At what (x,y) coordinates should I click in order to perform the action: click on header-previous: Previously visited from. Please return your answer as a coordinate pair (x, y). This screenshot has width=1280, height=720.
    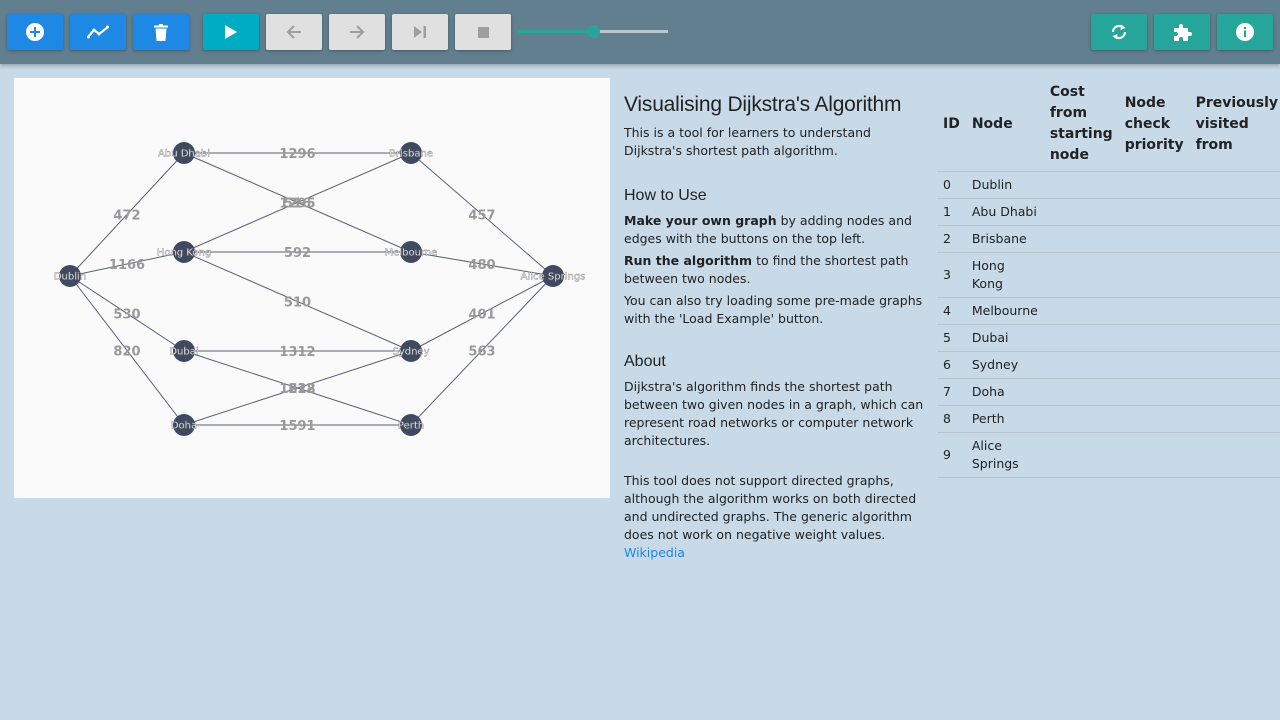
    Looking at the image, I should click on (1234, 127).